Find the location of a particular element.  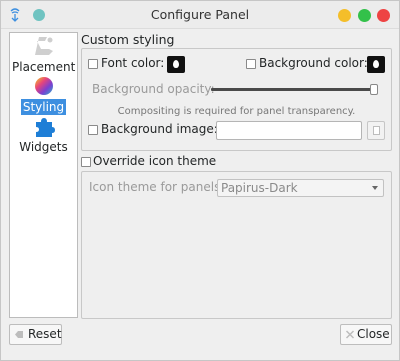

sidebar-item-placement: Placement is located at coordinates (43, 55).